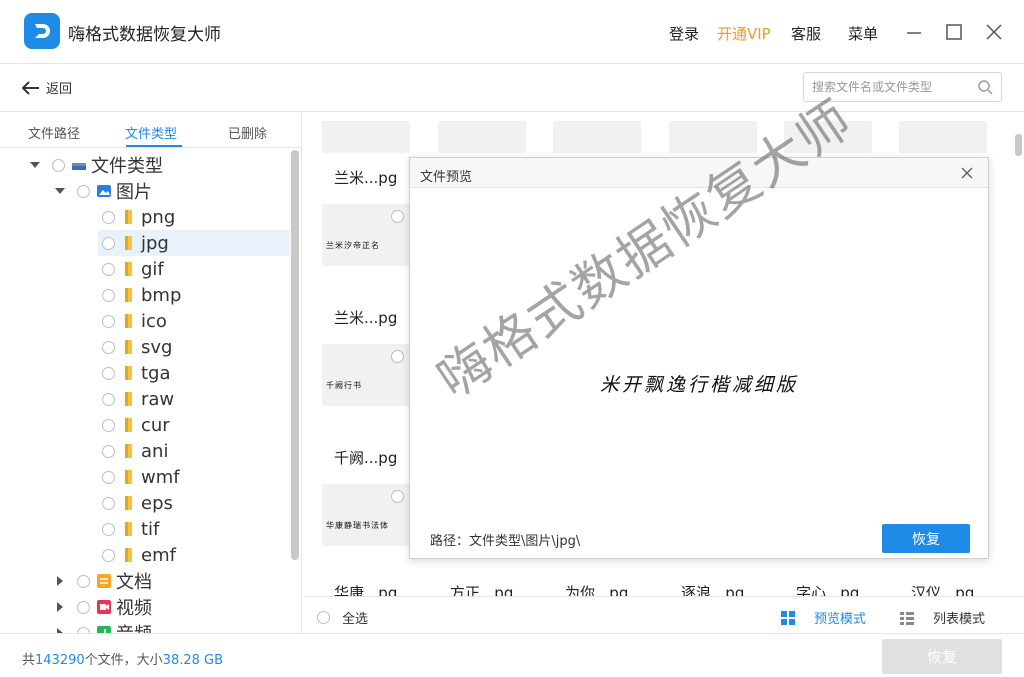 The width and height of the screenshot is (1024, 677). I want to click on tree-node-docs: 文档, so click(103, 581).